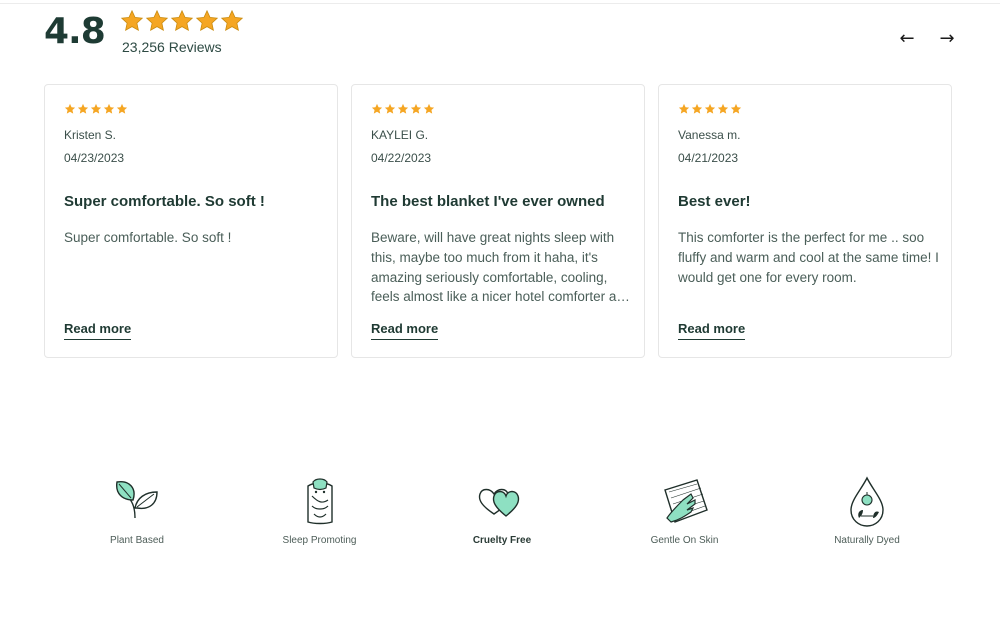 The height and width of the screenshot is (629, 1000). Describe the element at coordinates (685, 501) in the screenshot. I see `hand-on-fabric-icon` at that location.